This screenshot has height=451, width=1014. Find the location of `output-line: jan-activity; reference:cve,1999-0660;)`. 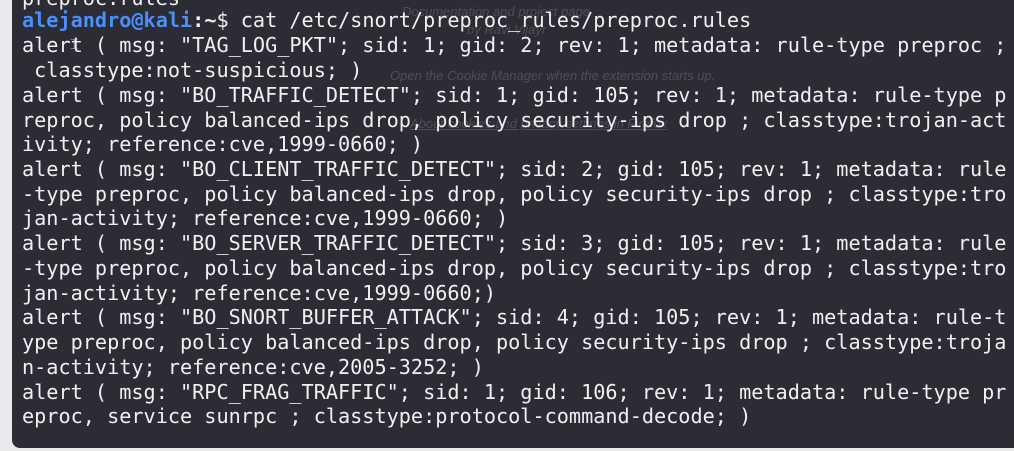

output-line: jan-activity; reference:cve,1999-0660;) is located at coordinates (259, 293).